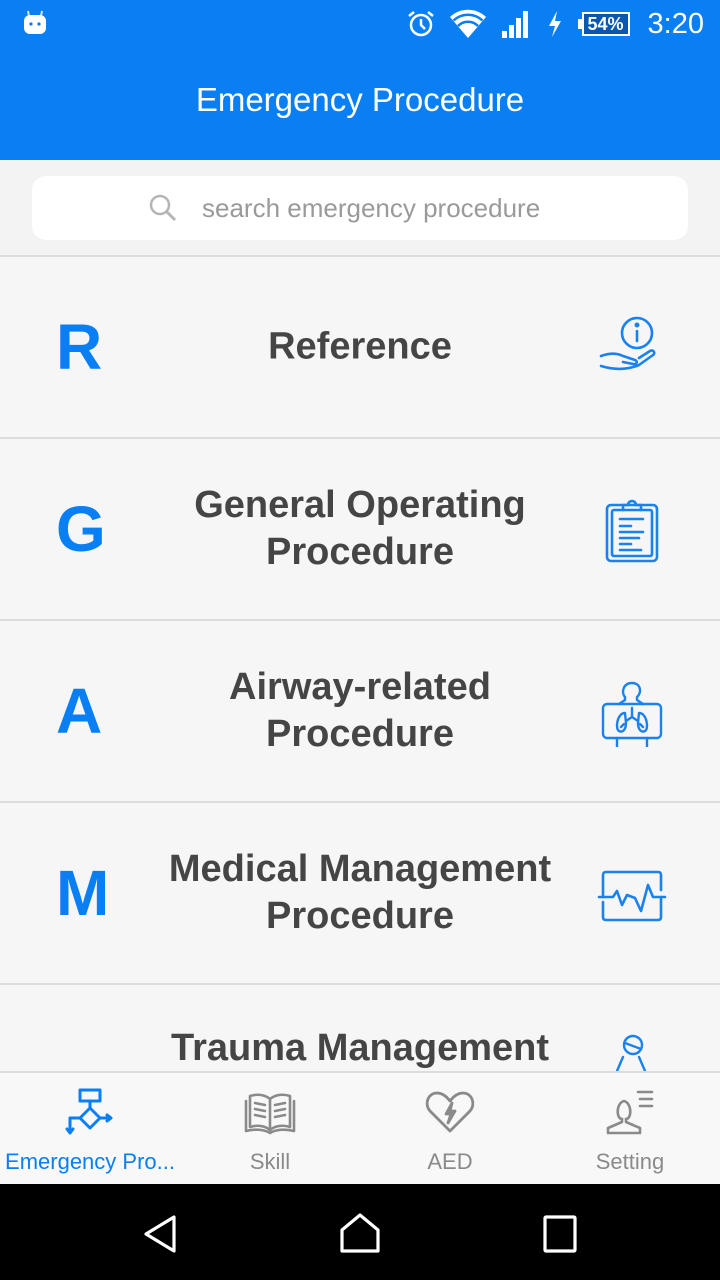 The height and width of the screenshot is (1280, 720). What do you see at coordinates (360, 99) in the screenshot?
I see `page-title: Emergency Procedure` at bounding box center [360, 99].